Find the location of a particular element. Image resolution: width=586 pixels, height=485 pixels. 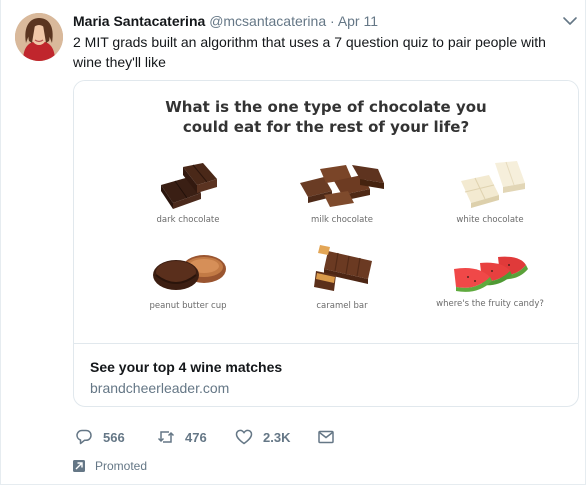

author-handle: @mcsantacaterina is located at coordinates (267, 21).